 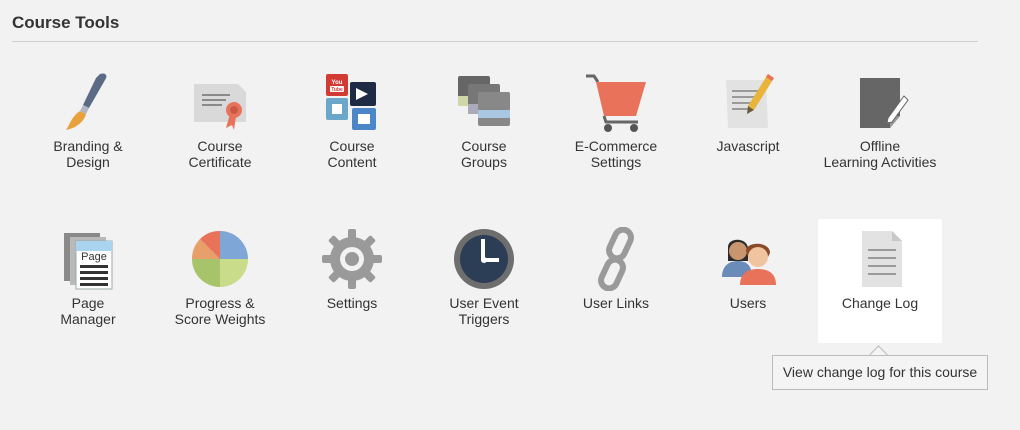 What do you see at coordinates (220, 154) in the screenshot?
I see `tool-label: Course Certificate` at bounding box center [220, 154].